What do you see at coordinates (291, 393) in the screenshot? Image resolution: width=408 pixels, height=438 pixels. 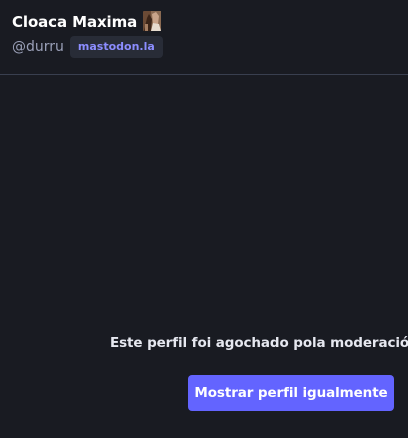 I see `show-profile-anyway-button: Mostrar perfil igualmente` at bounding box center [291, 393].